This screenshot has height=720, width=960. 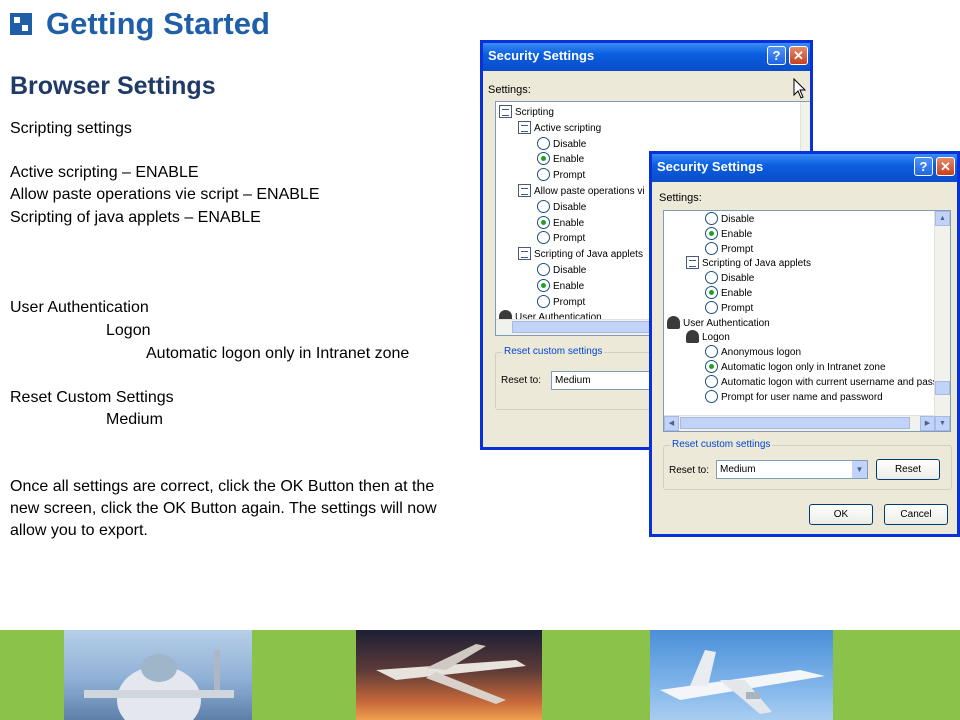 What do you see at coordinates (802, 397) in the screenshot?
I see `tree-label: Prompt for user name and password` at bounding box center [802, 397].